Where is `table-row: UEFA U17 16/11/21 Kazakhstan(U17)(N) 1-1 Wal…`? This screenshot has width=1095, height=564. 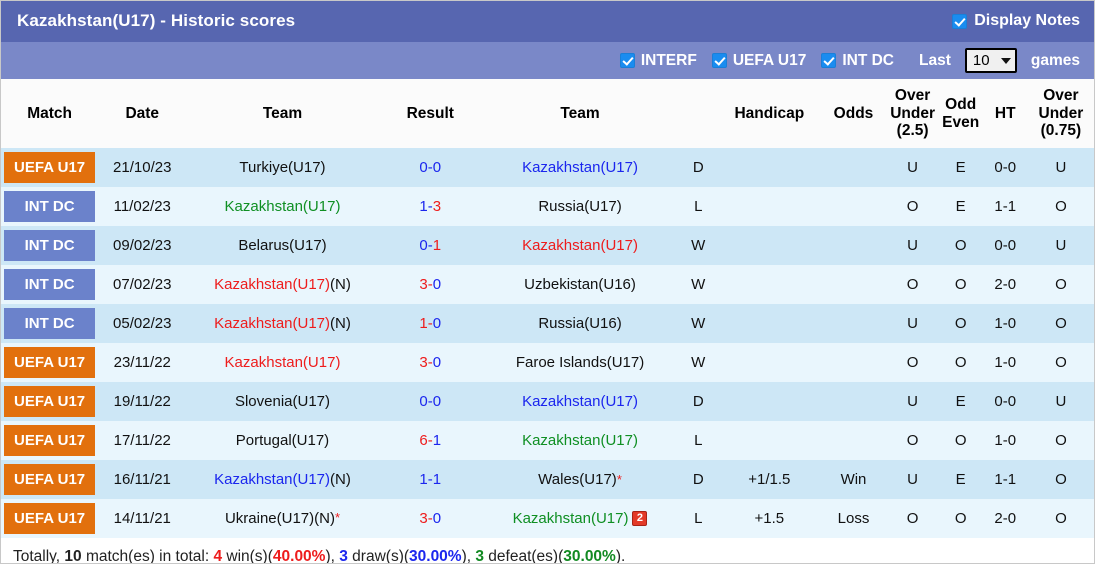 table-row: UEFA U17 16/11/21 Kazakhstan(U17)(N) 1-1 Wal… is located at coordinates (547, 479).